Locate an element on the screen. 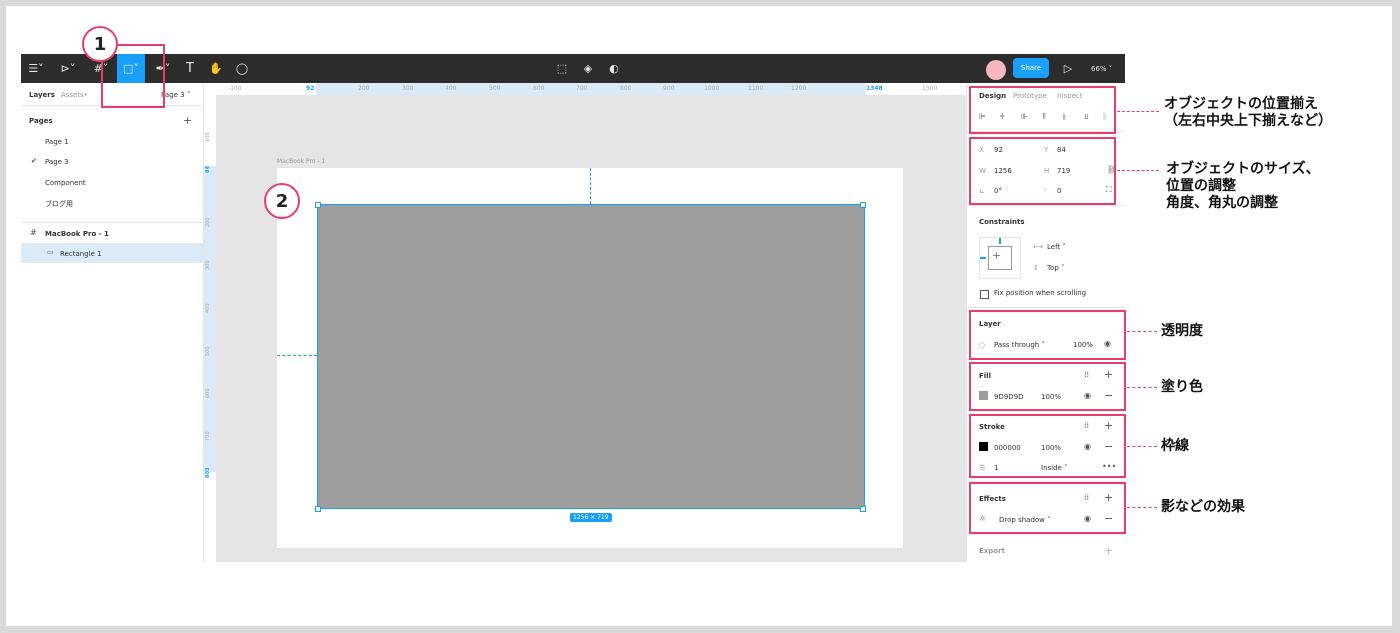 This screenshot has height=633, width=1400. annotation-line: （左右中央上下揃えなど） is located at coordinates (1248, 121).